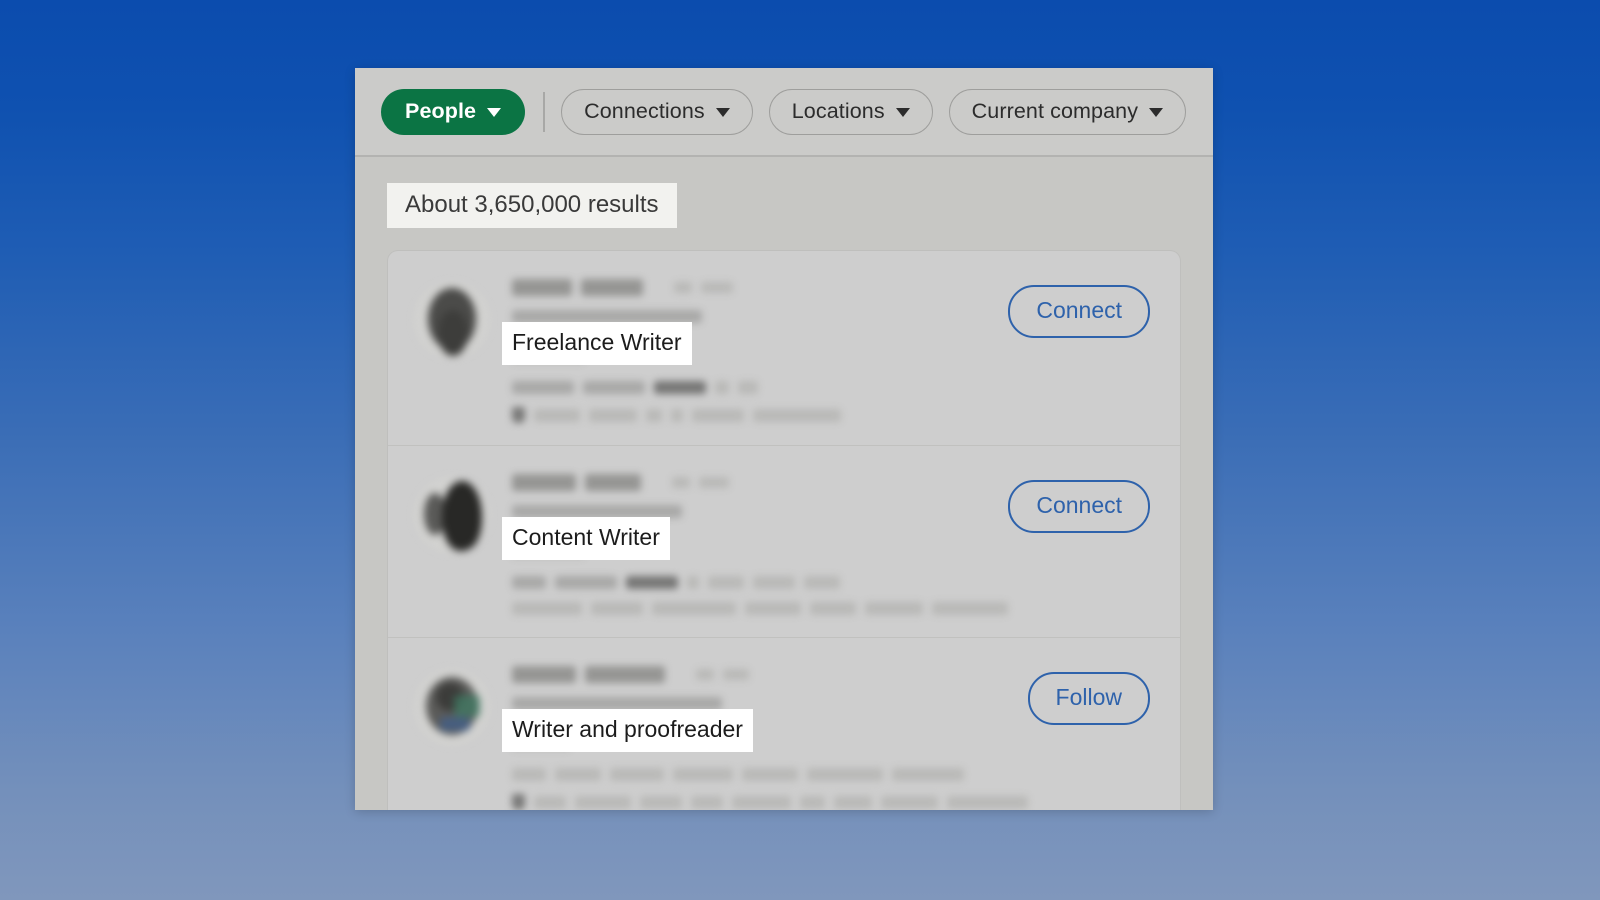  Describe the element at coordinates (597, 344) in the screenshot. I see `highlight-headline-1: Freelance Writer` at that location.